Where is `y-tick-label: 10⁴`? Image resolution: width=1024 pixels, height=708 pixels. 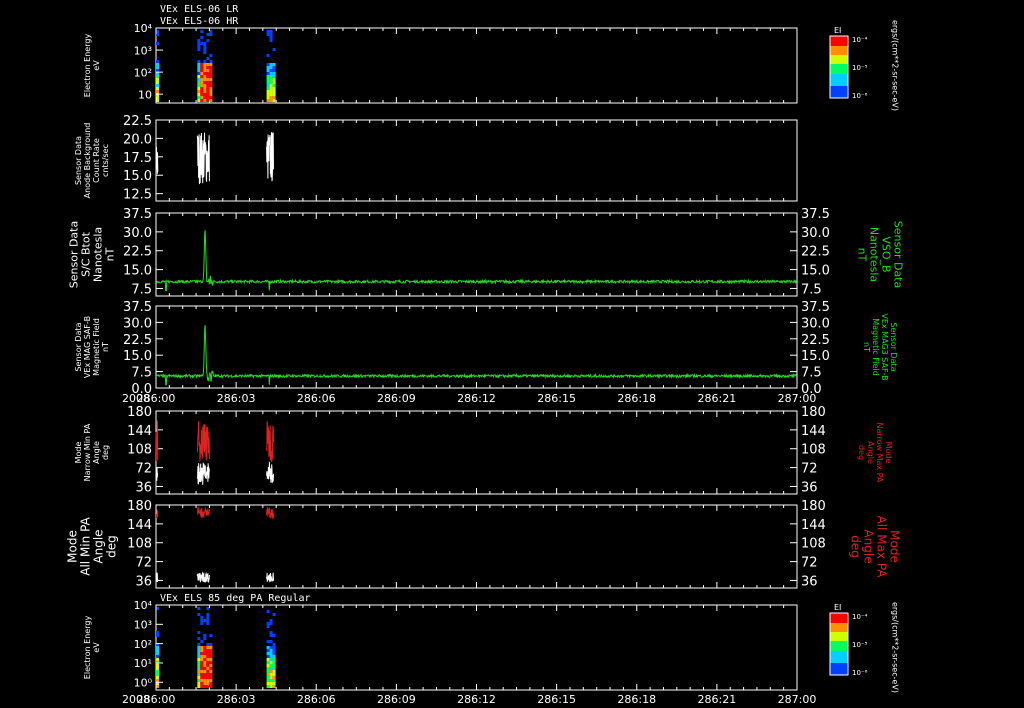 y-tick-label: 10⁴ is located at coordinates (143, 605).